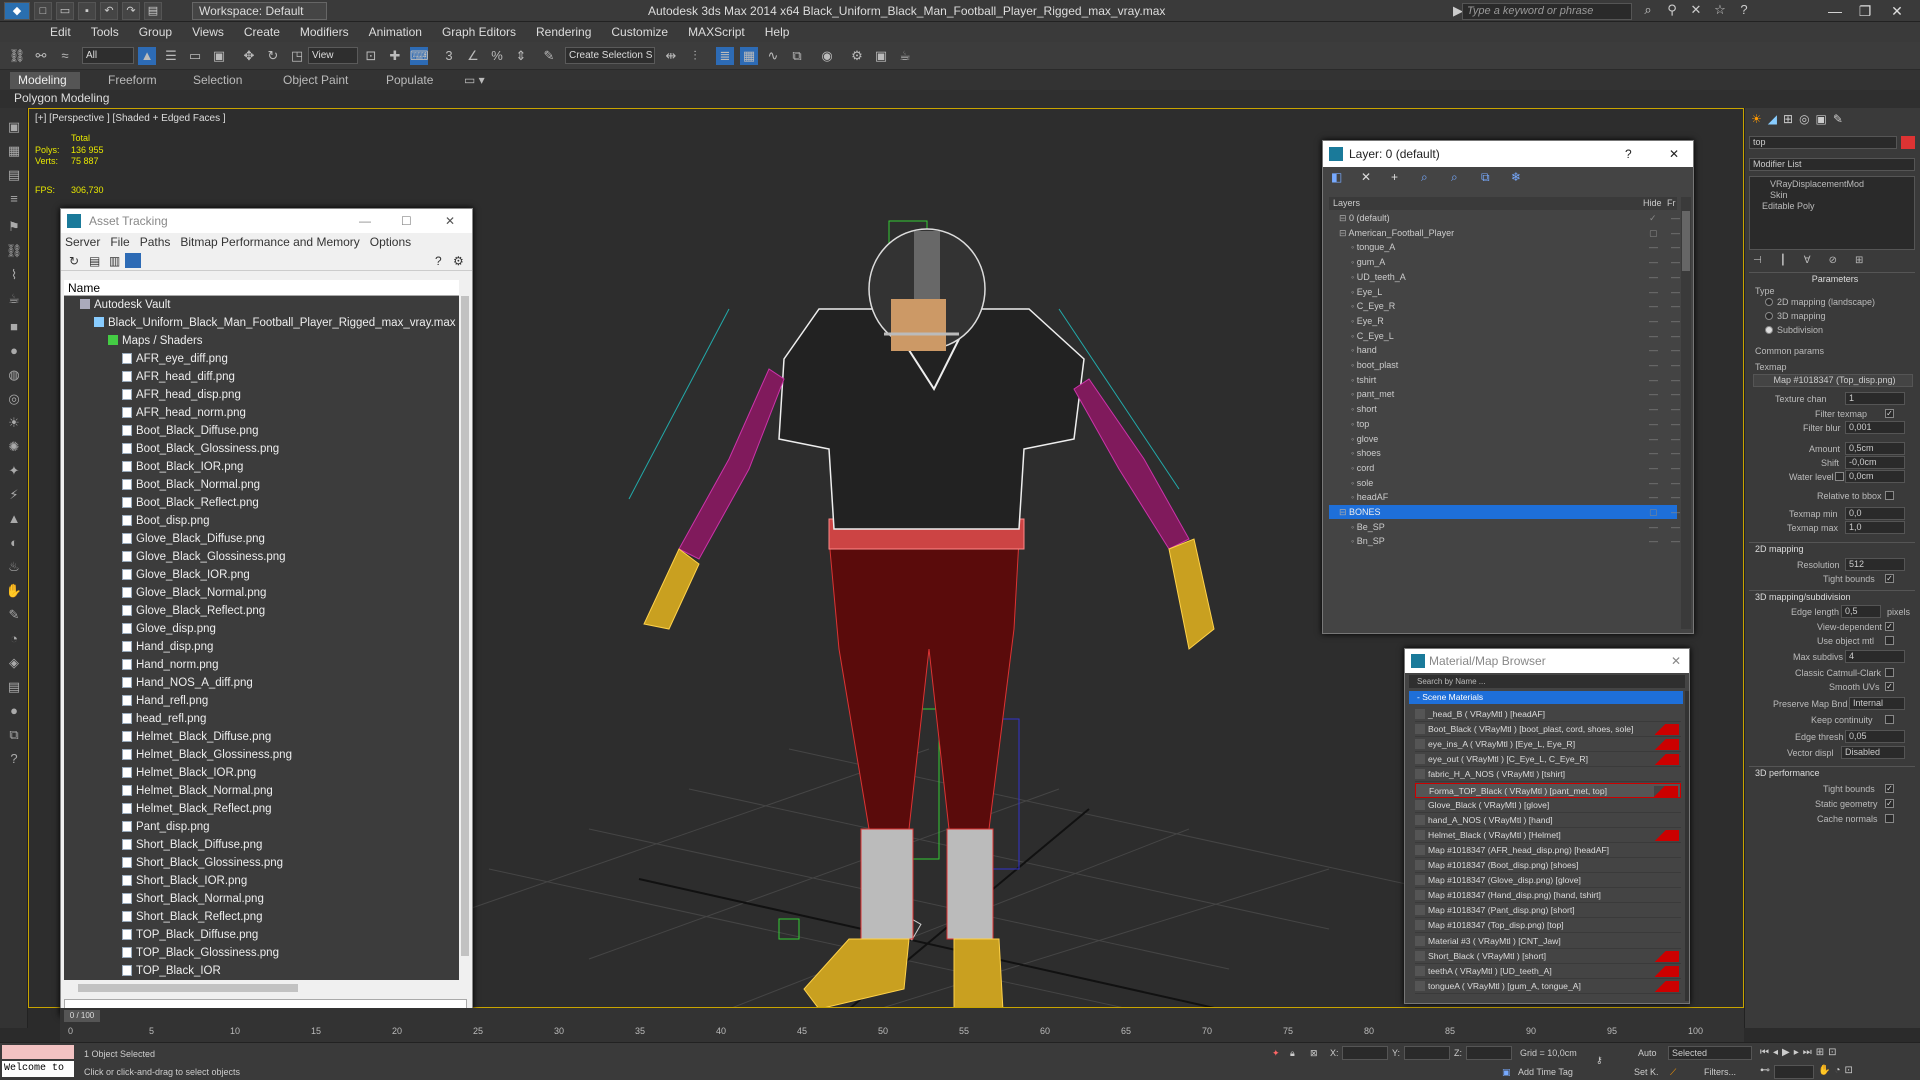 This screenshot has height=1080, width=1920. Describe the element at coordinates (1504, 380) in the screenshot. I see `layer-row: ◦ tshirt — —` at that location.